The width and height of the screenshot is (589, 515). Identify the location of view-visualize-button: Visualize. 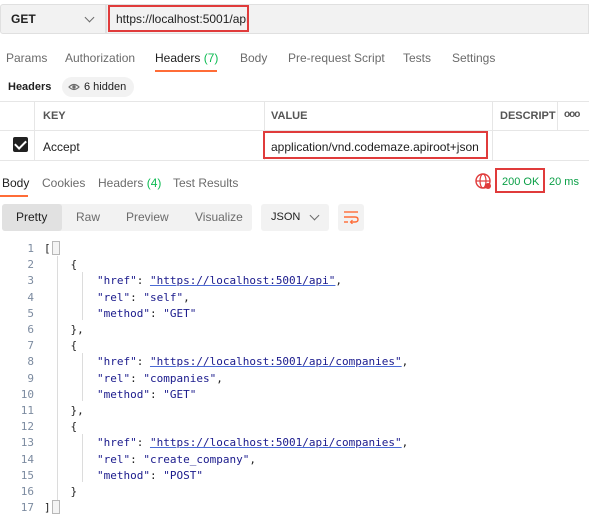
(219, 217).